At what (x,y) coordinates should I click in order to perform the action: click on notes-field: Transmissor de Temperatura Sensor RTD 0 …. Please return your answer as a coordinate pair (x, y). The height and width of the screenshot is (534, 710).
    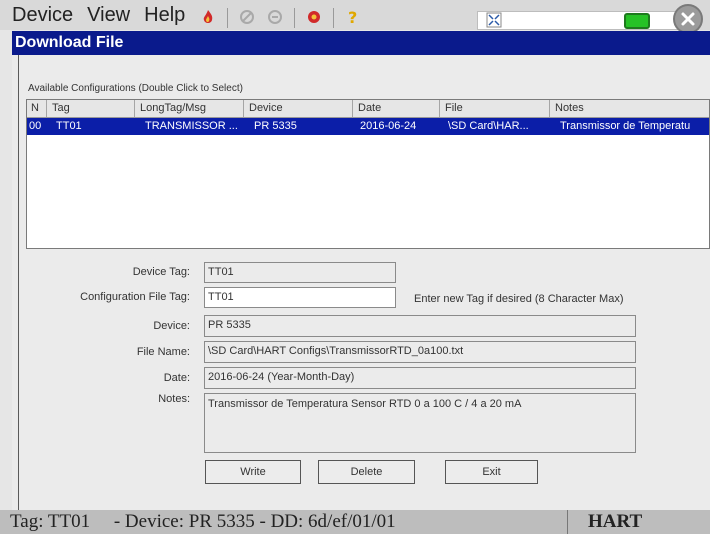
    Looking at the image, I should click on (420, 423).